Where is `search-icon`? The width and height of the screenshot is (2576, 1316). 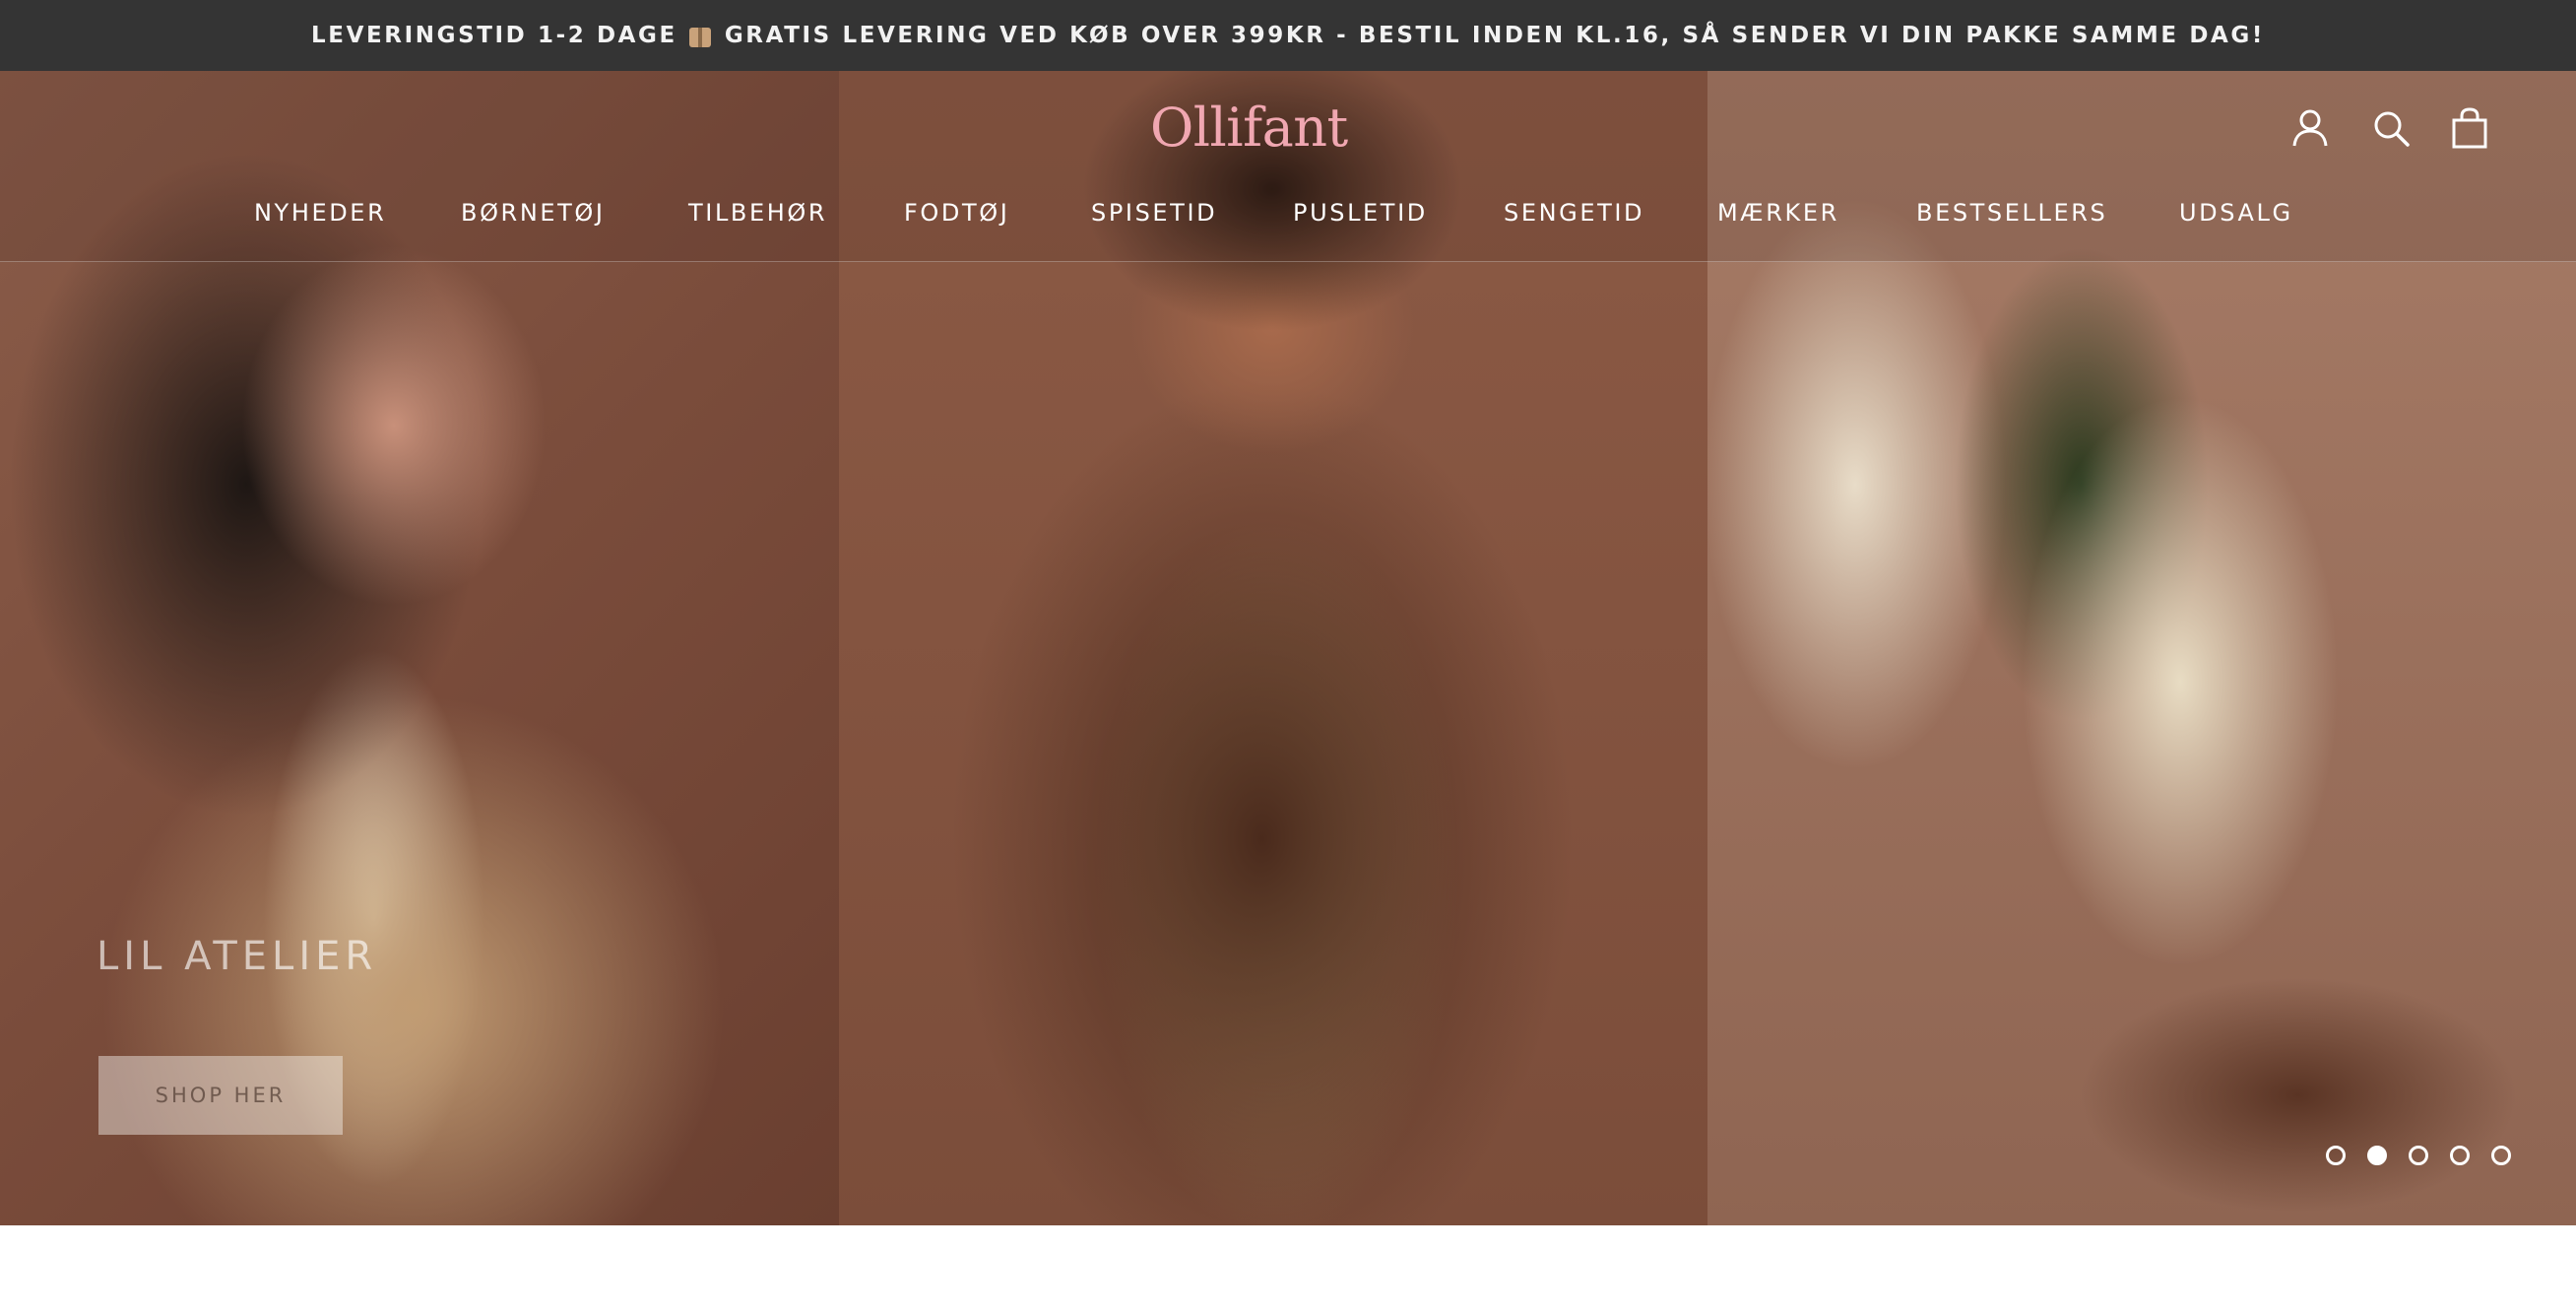
search-icon is located at coordinates (2390, 128).